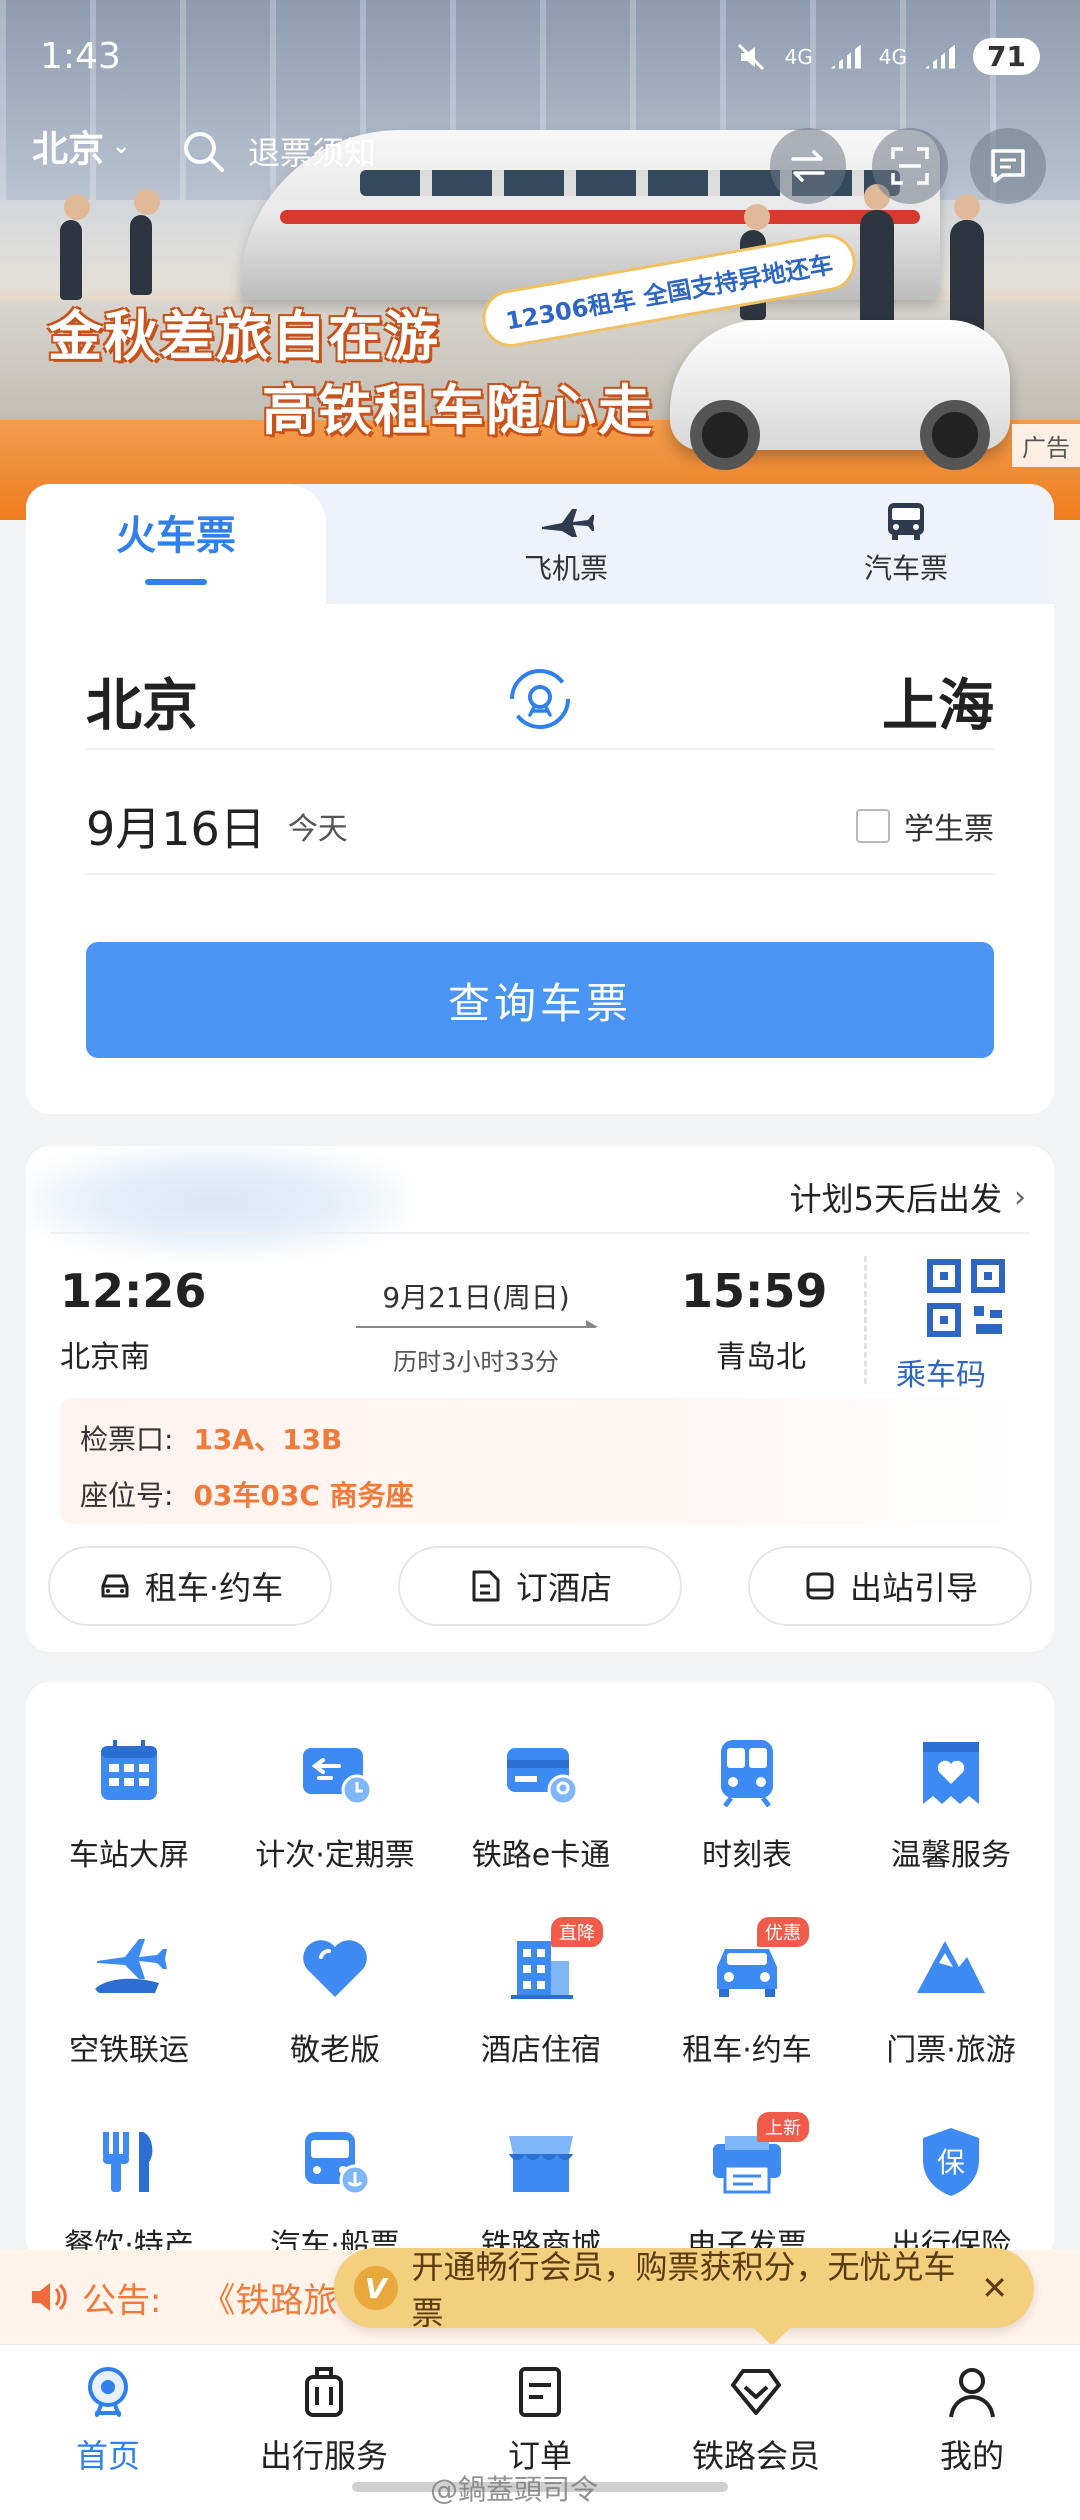 The width and height of the screenshot is (1080, 2520). I want to click on exit-guide-button: 出站引导, so click(890, 1586).